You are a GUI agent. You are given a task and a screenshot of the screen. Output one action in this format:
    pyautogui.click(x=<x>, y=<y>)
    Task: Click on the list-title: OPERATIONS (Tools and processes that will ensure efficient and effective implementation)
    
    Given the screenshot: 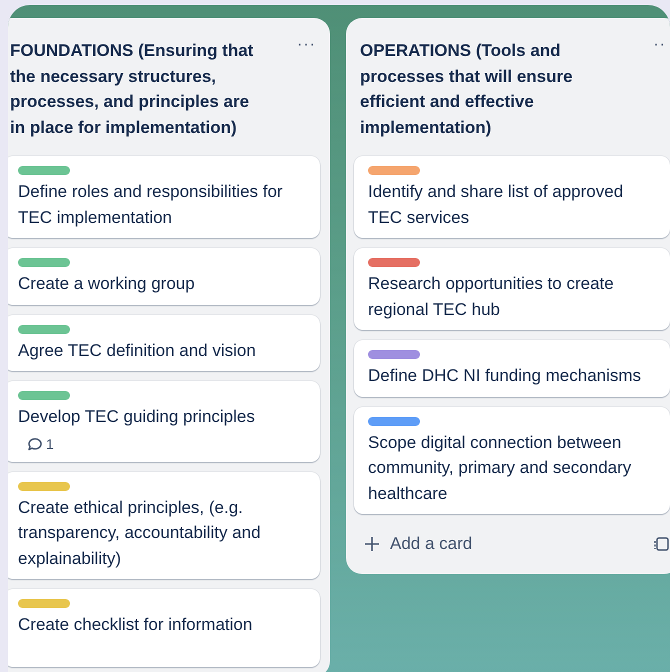 What is the action you would take?
    pyautogui.click(x=467, y=89)
    